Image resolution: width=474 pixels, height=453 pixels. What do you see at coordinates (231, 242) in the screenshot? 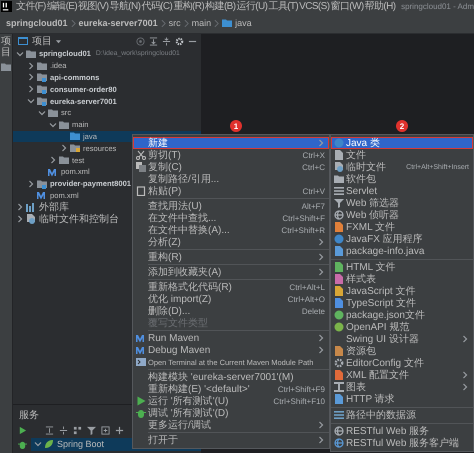
I see `menu-item: 分析(Z)` at bounding box center [231, 242].